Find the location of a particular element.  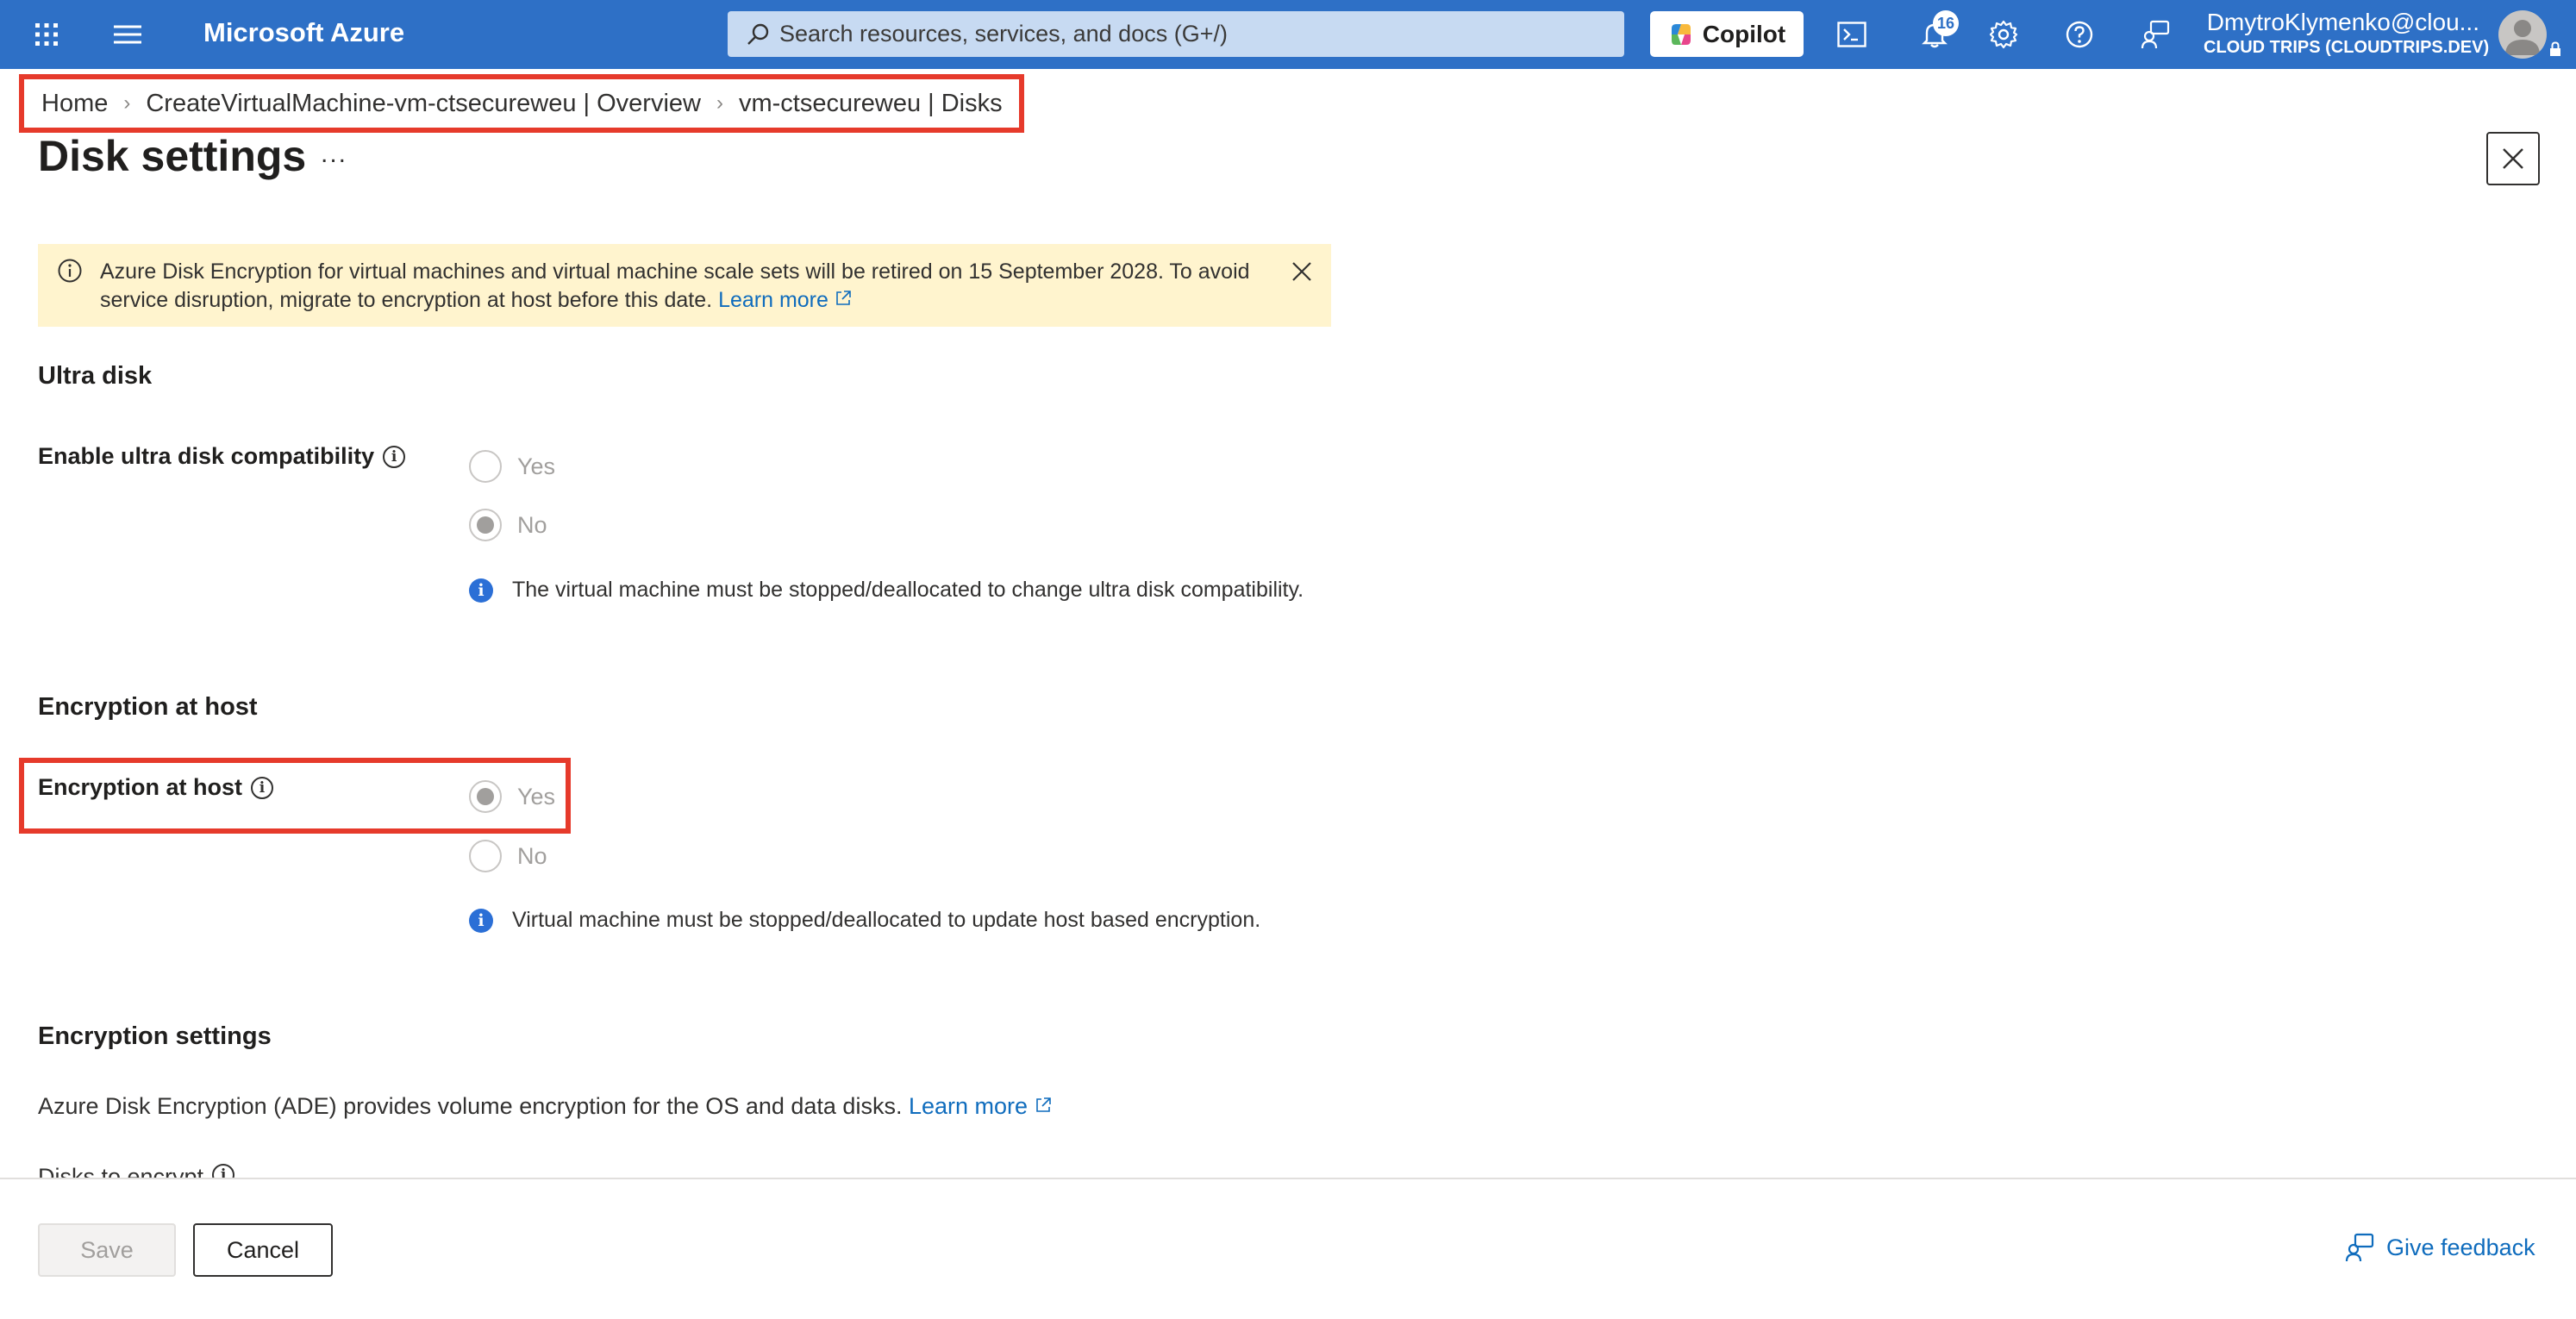

copilot-button: Copilot is located at coordinates (1727, 34).